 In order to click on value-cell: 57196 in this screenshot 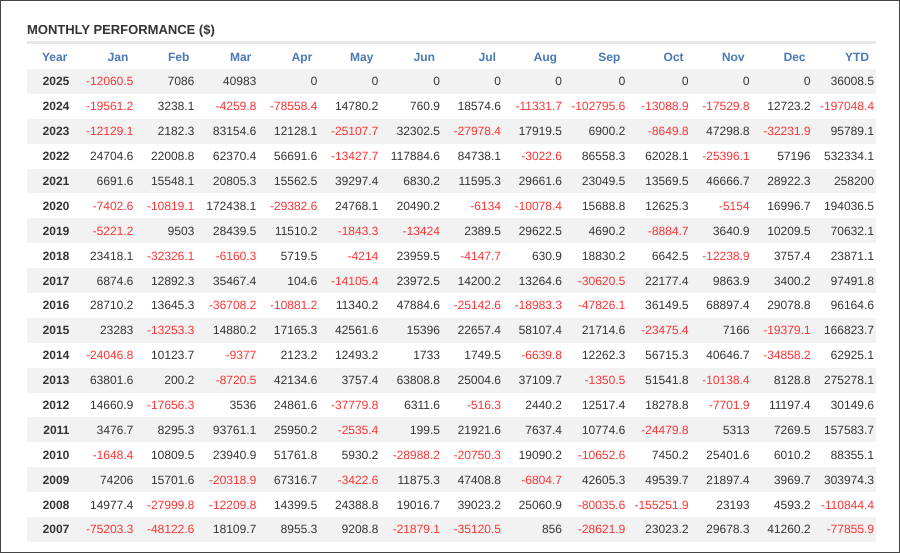, I will do `click(782, 156)`.